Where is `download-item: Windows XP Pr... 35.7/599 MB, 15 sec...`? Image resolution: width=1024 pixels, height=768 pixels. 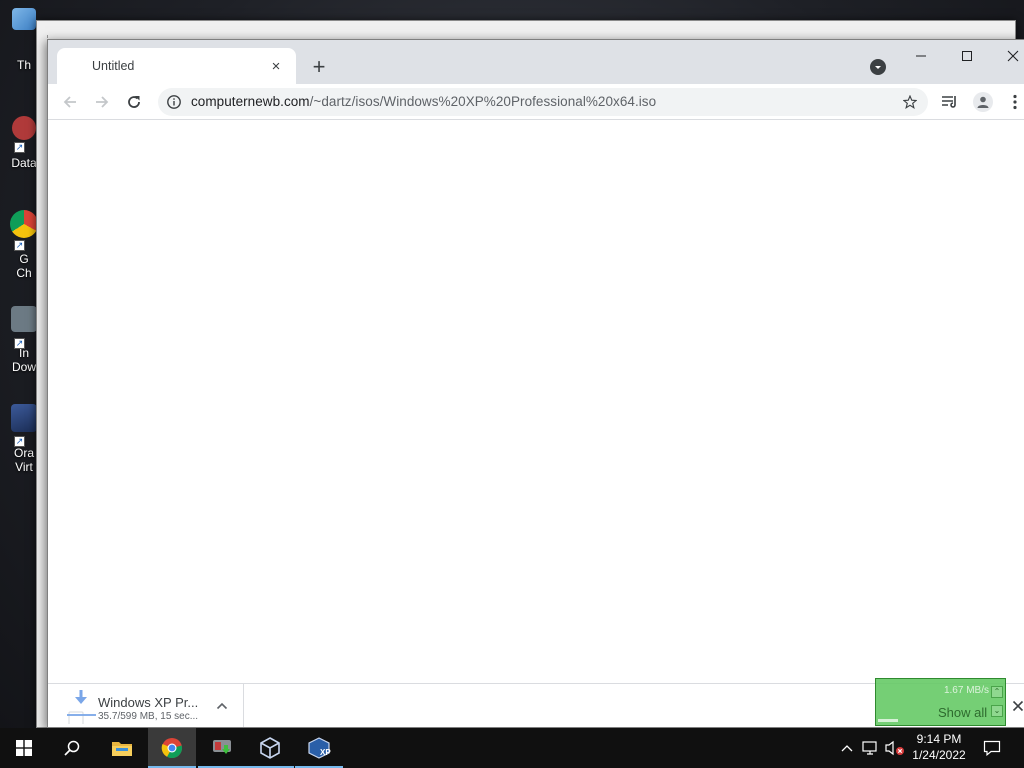
download-item: Windows XP Pr... 35.7/599 MB, 15 sec... is located at coordinates (146, 705).